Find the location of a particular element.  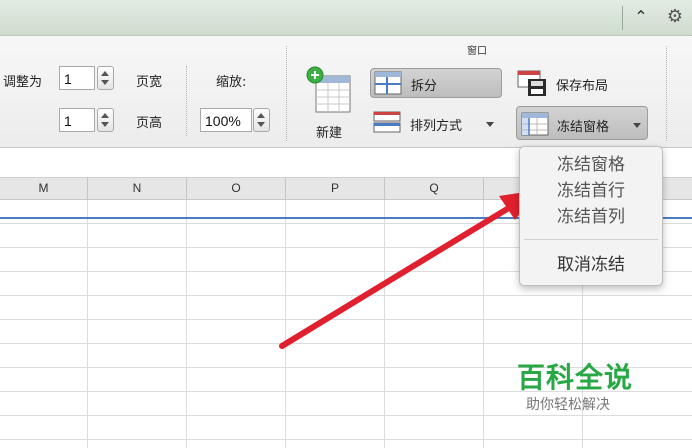

menu-item-freeze-first-column: 冻结首列 is located at coordinates (591, 217).